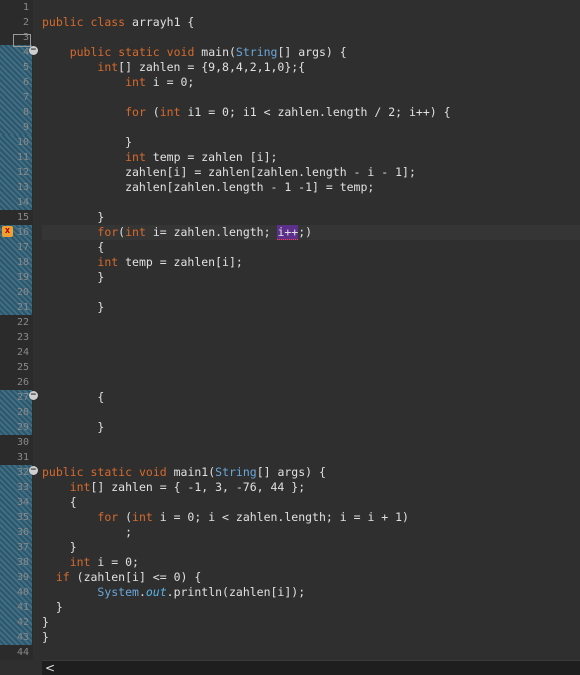 The height and width of the screenshot is (675, 580). I want to click on line-number: 43, so click(22, 637).